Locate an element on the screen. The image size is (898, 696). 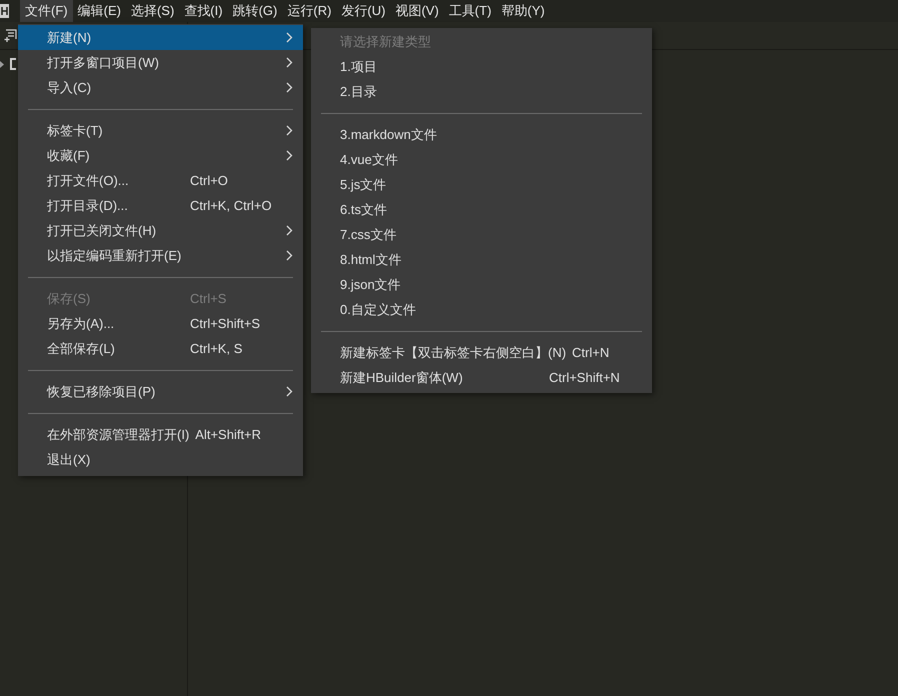
menu-item: 打开目录(D)... Ctrl+K, Ctrl+O is located at coordinates (160, 205).